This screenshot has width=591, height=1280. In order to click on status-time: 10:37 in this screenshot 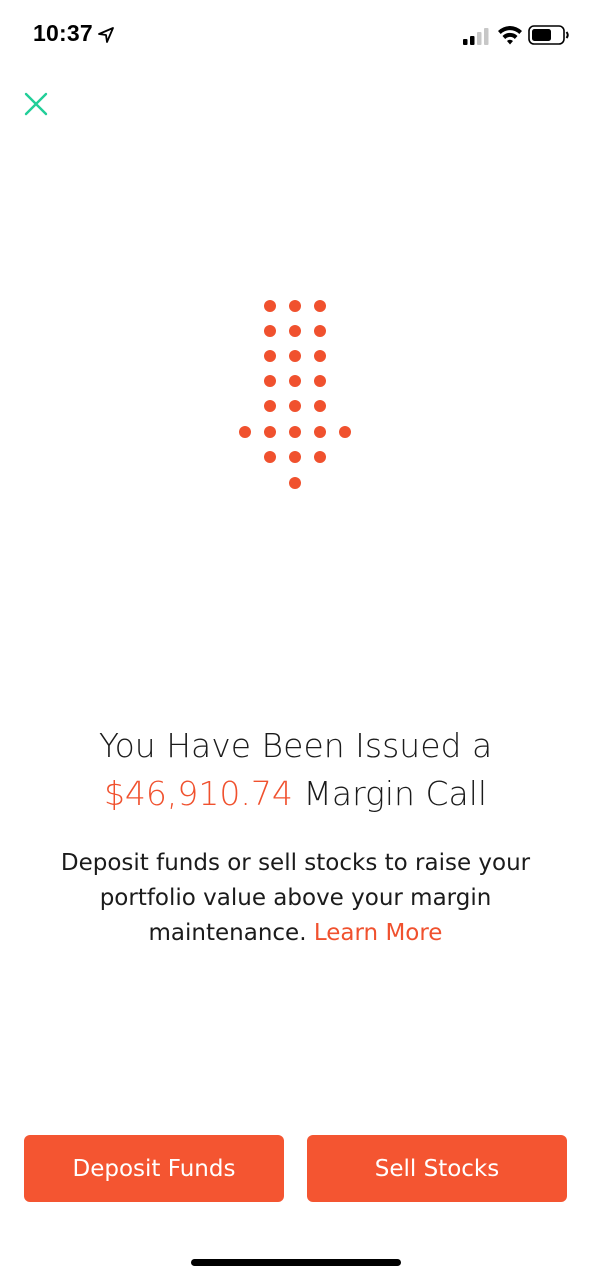, I will do `click(63, 33)`.